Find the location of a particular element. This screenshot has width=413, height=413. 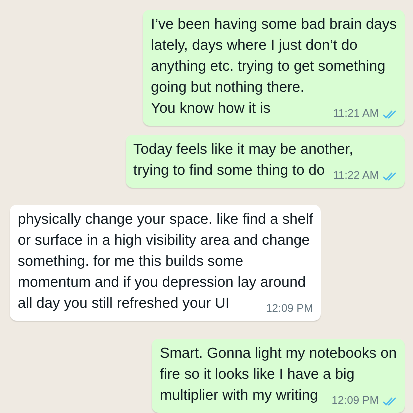

message-time: 11:22 AM is located at coordinates (356, 176).